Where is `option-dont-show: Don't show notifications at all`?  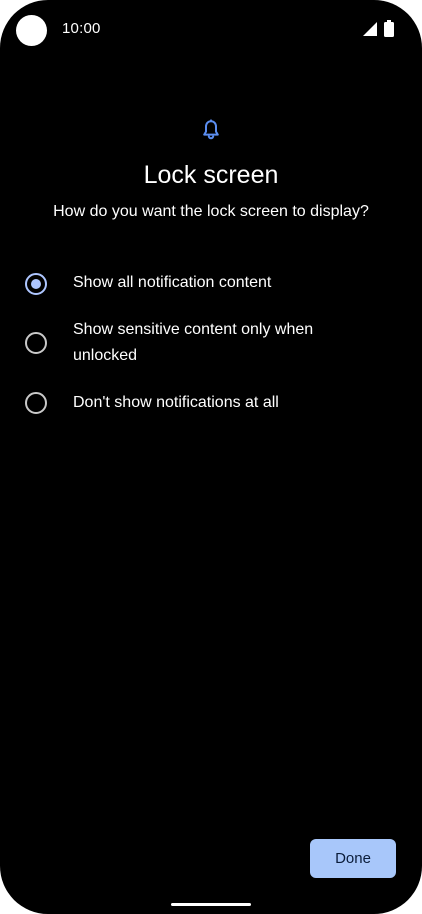 option-dont-show: Don't show notifications at all is located at coordinates (211, 405).